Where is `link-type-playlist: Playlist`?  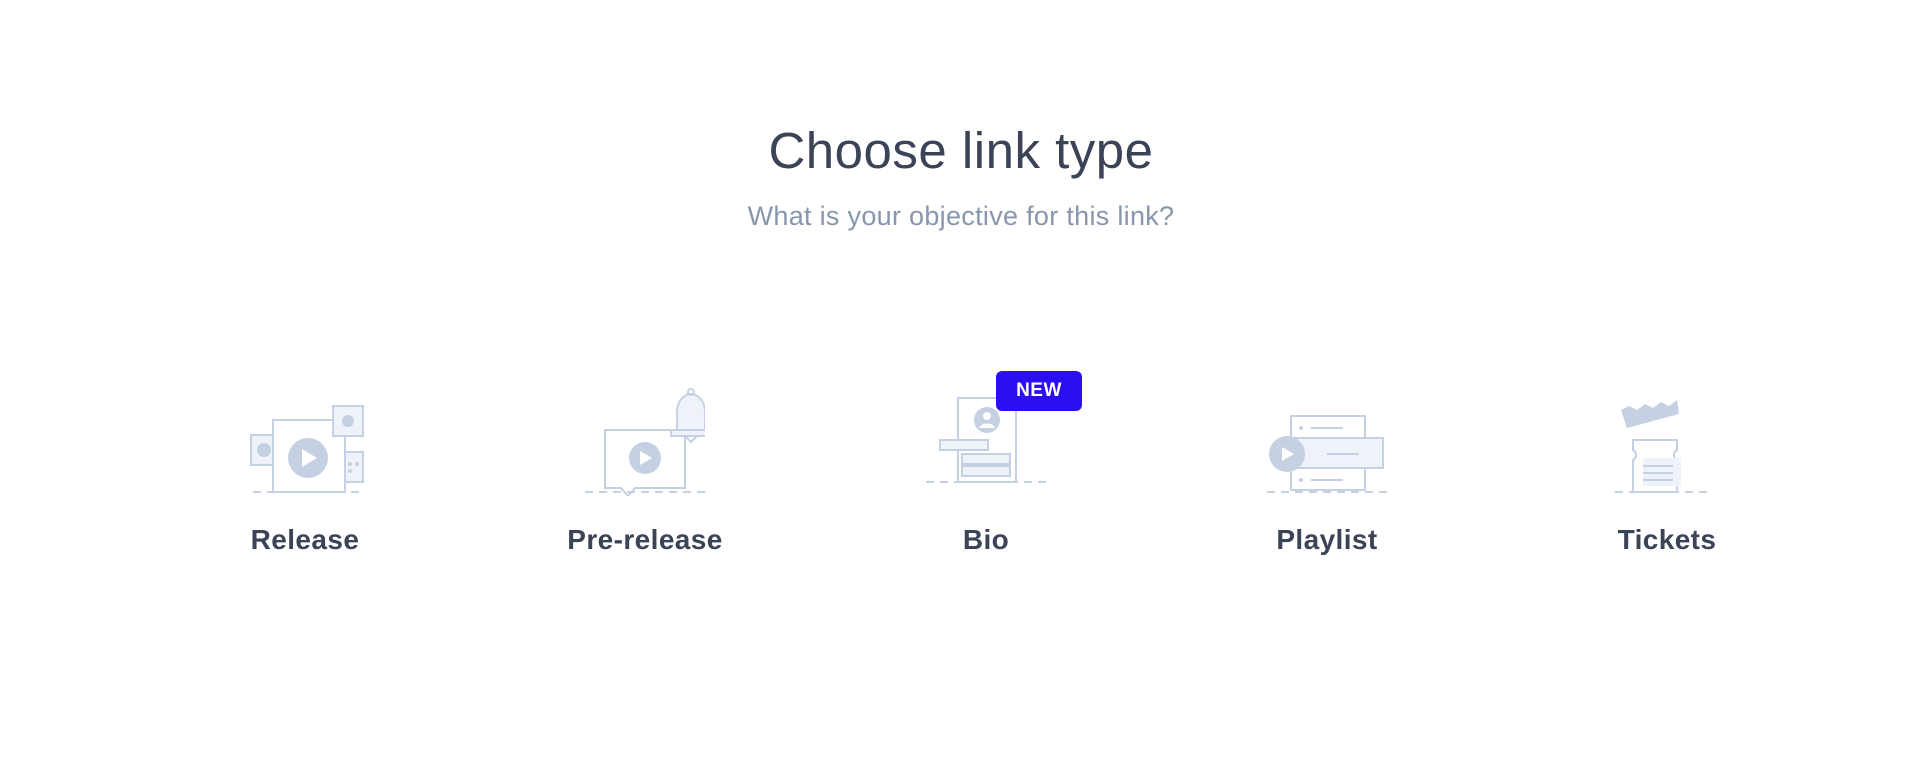
link-type-playlist: Playlist is located at coordinates (1327, 470).